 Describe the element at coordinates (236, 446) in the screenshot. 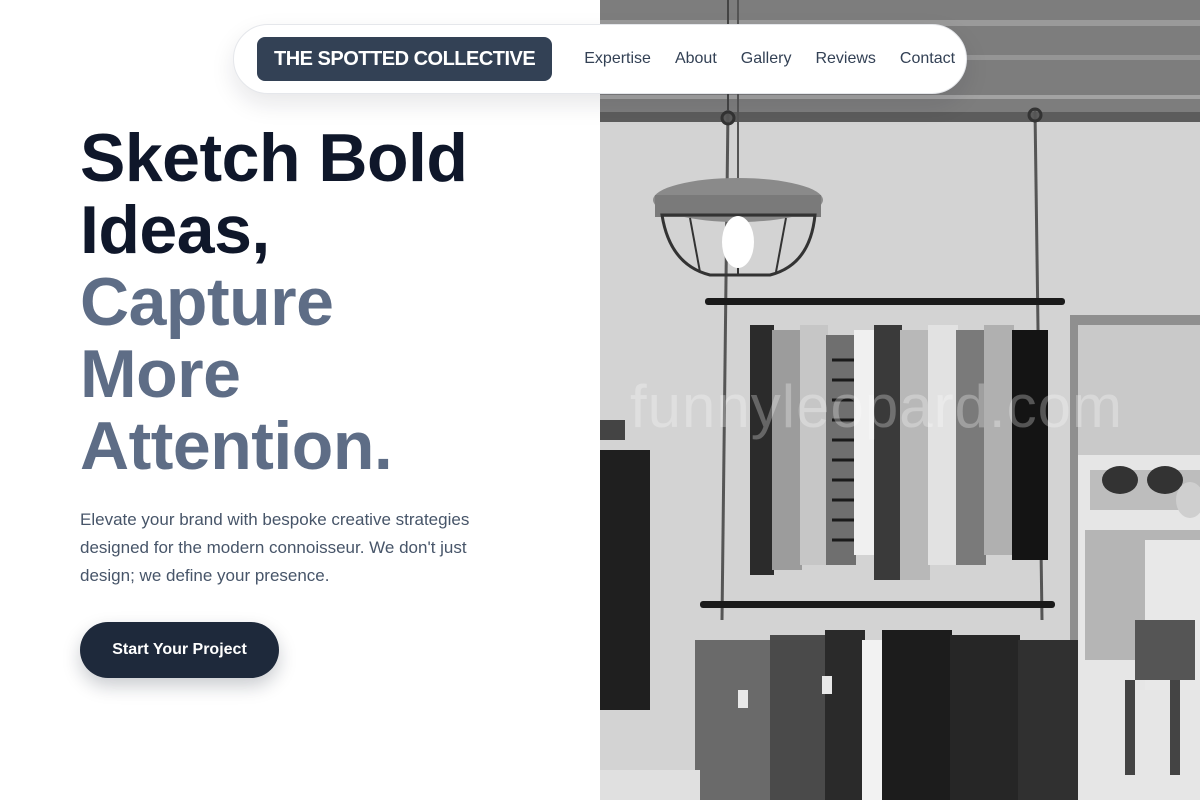

I see `headline-line-5: Attention.` at that location.